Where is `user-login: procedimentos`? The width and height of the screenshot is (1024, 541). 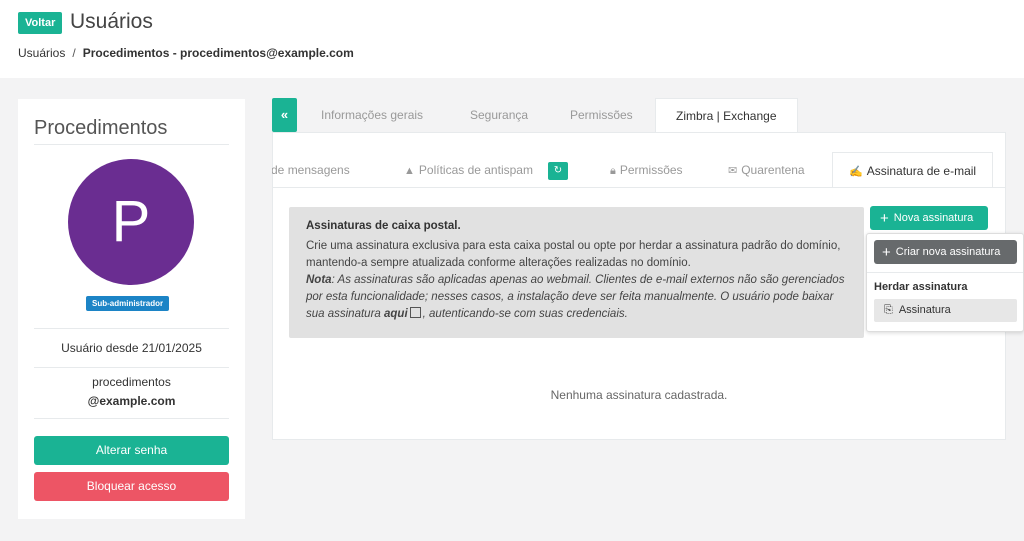
user-login: procedimentos is located at coordinates (131, 382).